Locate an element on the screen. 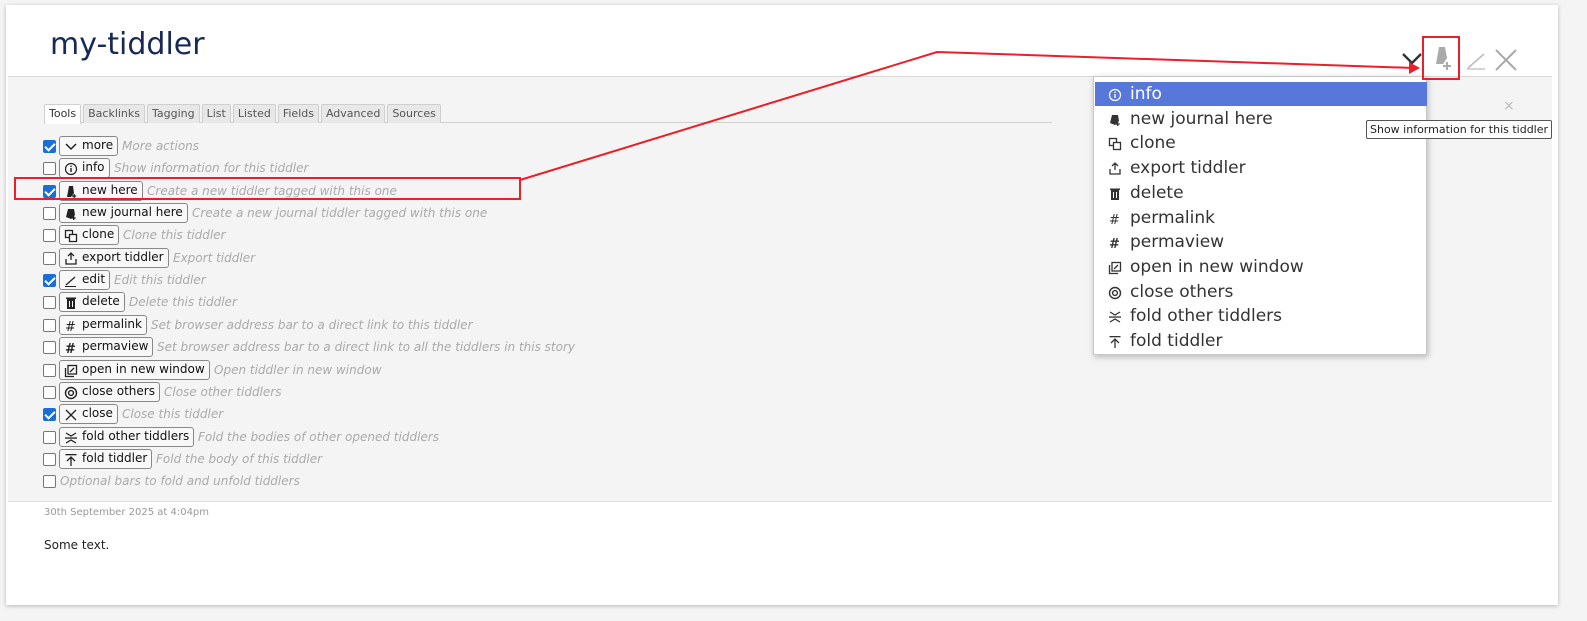  tool-button: open in new window is located at coordinates (134, 370).